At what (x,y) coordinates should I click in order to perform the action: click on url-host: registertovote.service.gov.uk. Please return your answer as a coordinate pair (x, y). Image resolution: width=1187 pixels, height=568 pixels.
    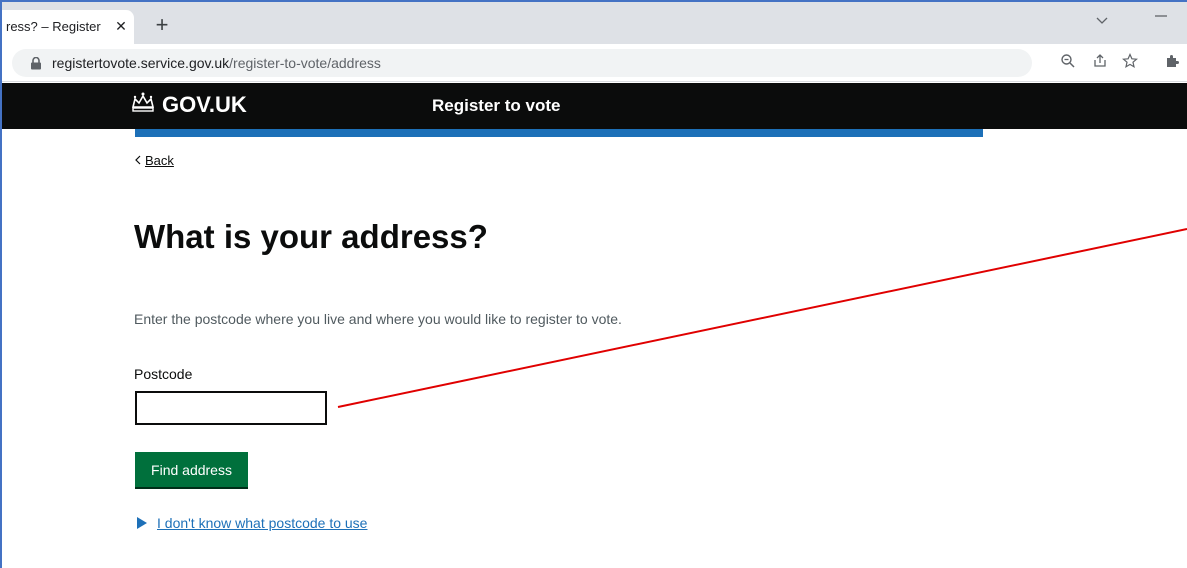
    Looking at the image, I should click on (141, 63).